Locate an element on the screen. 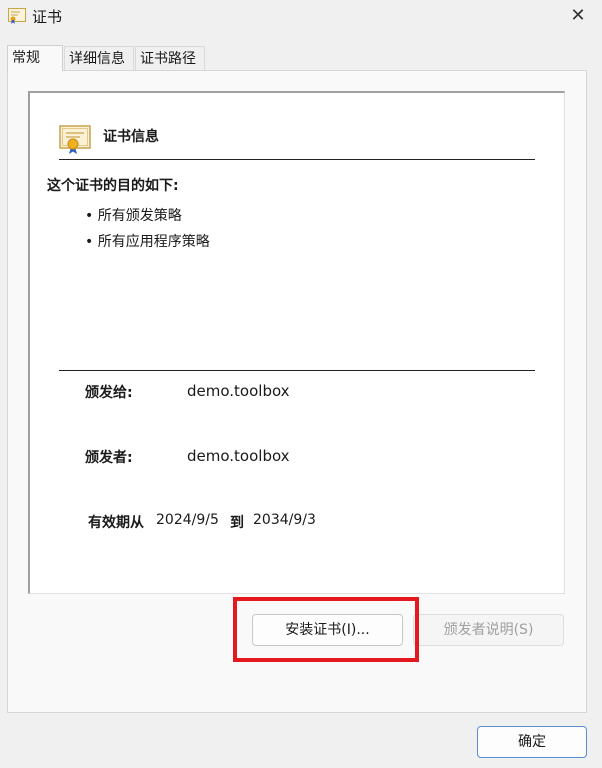 The image size is (602, 768). tab-details: 详细信息 is located at coordinates (99, 58).